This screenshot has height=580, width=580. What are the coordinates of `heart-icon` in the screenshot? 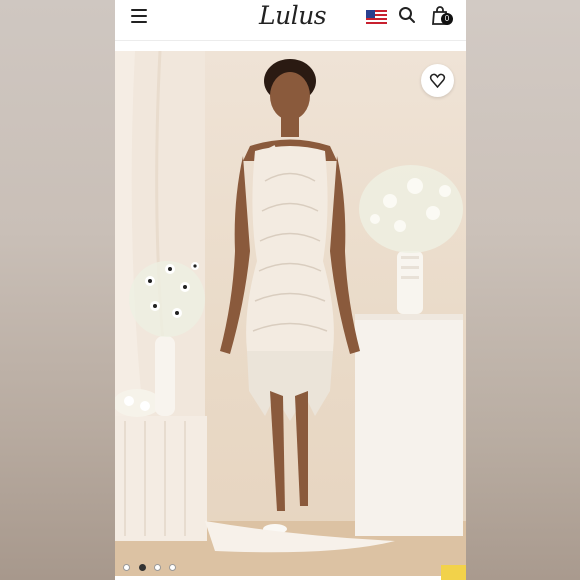 It's located at (437, 81).